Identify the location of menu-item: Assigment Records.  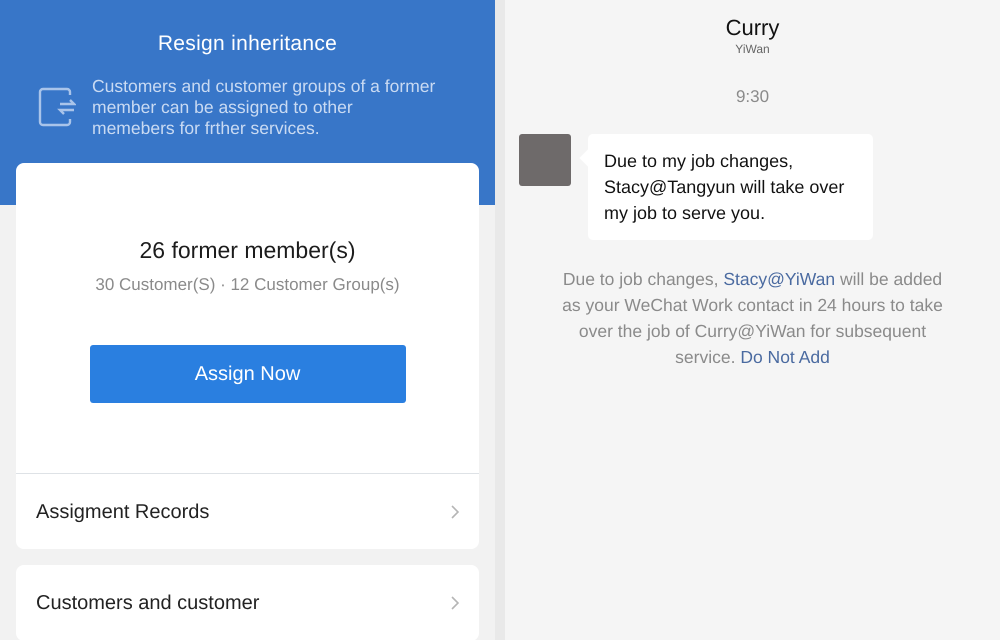
(247, 511).